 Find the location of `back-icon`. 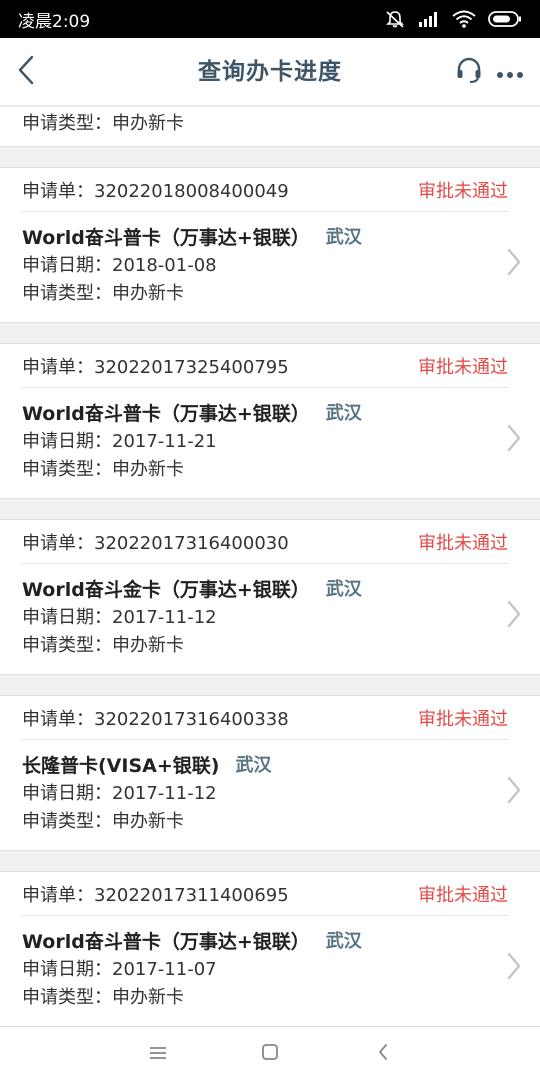

back-icon is located at coordinates (383, 1054).